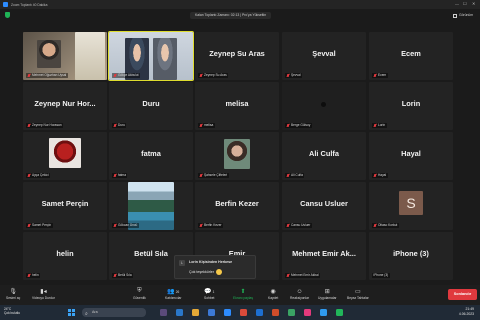 This screenshot has width=480, height=320. I want to click on participant-tile: fatma fatma, so click(151, 156).